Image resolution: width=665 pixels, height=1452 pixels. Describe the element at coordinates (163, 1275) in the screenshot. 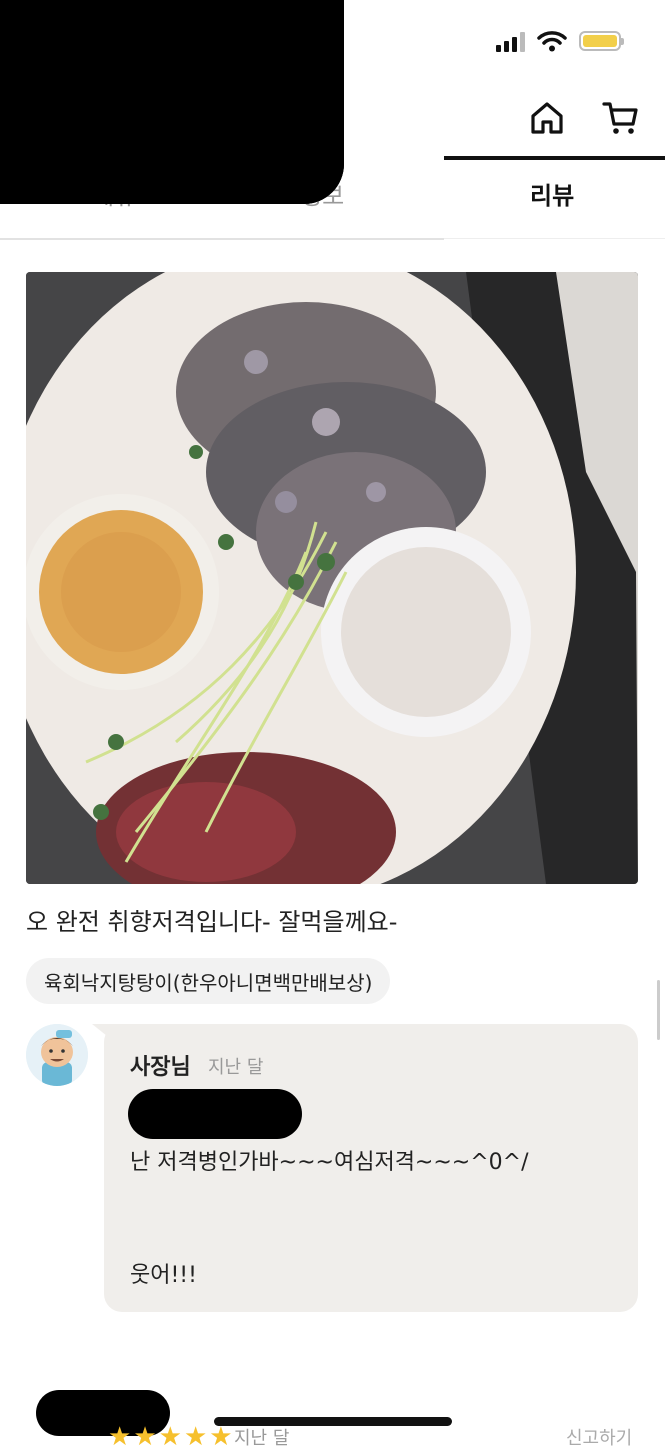

I see `owner-reply-line-2: 웃어!!!` at that location.